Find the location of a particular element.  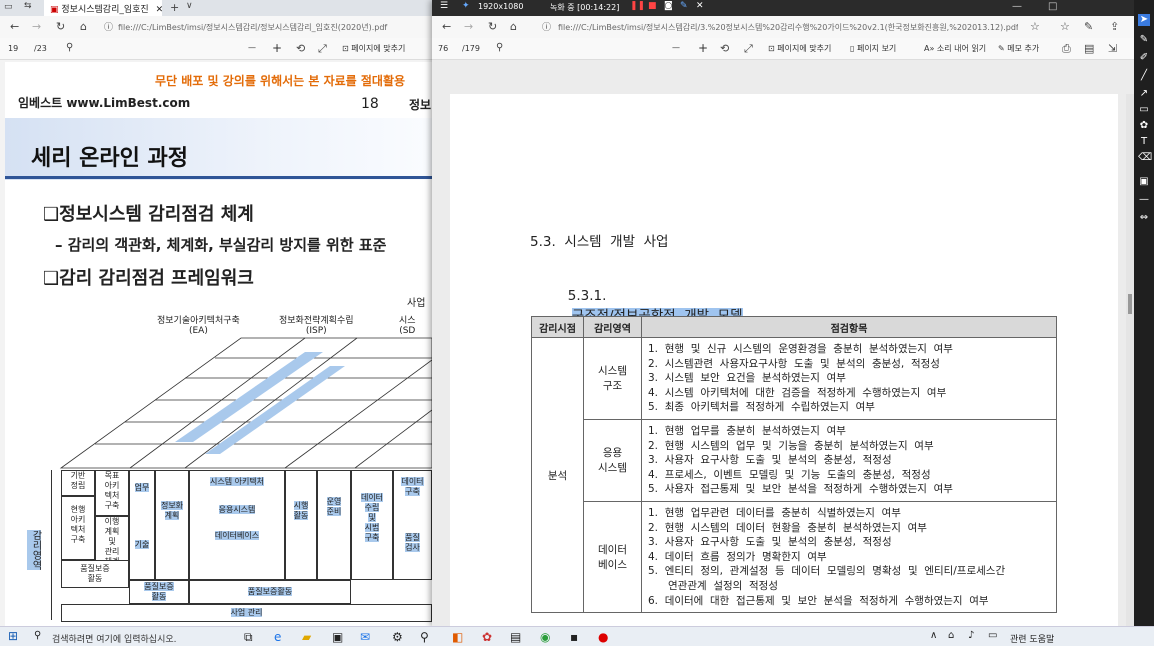

pen-note-icon: ✎ is located at coordinates (1088, 26).